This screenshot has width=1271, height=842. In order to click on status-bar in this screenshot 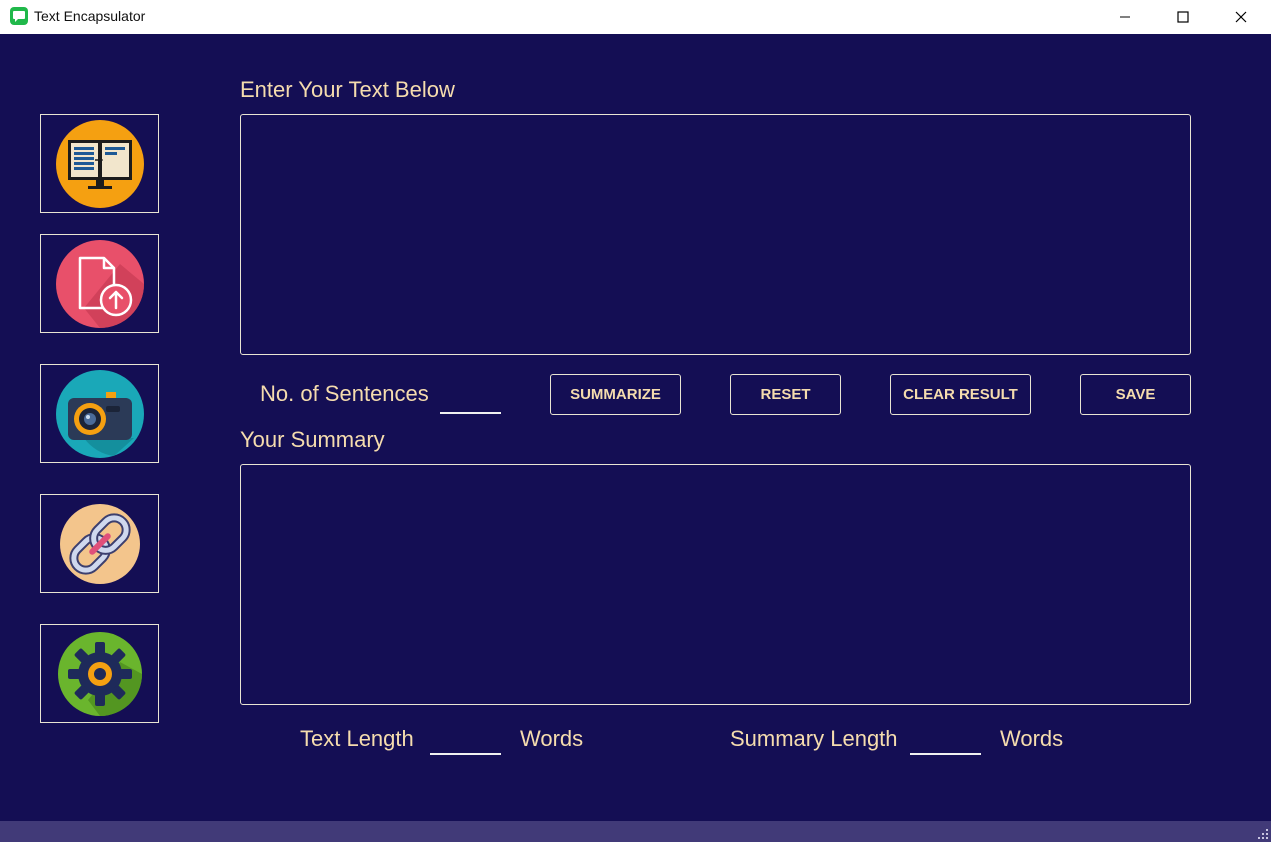, I will do `click(635, 831)`.